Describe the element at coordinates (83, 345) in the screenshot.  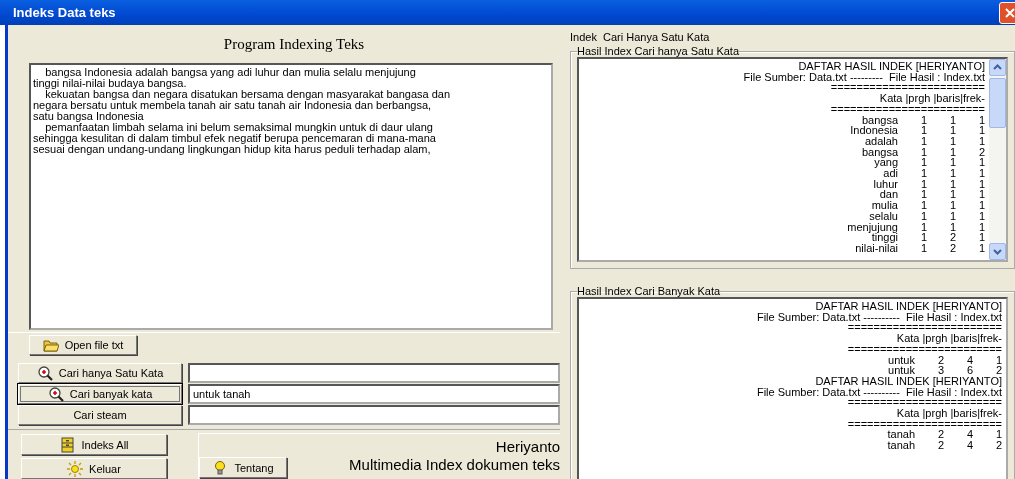
I see `open-file-button: Open file txt` at that location.